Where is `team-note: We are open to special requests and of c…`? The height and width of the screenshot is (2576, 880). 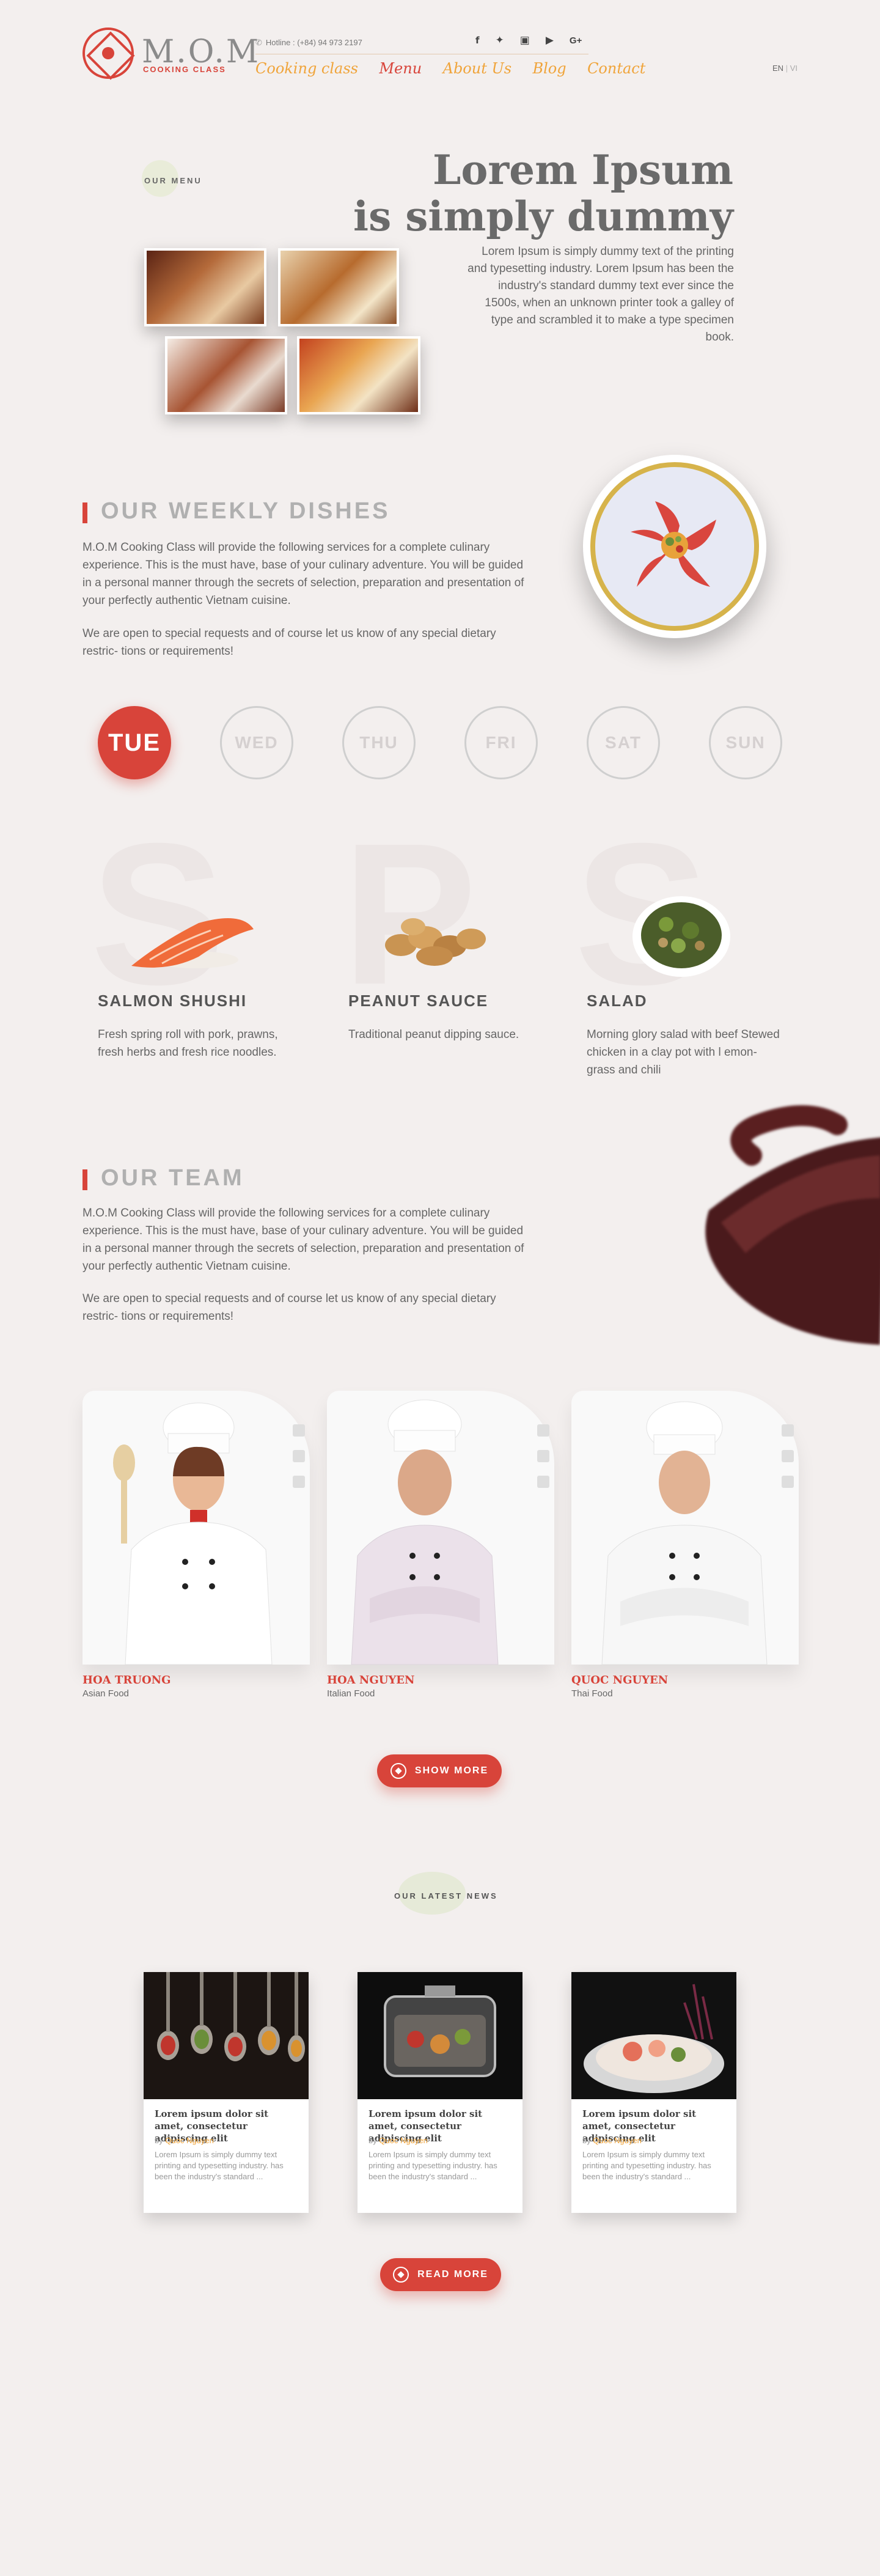 team-note: We are open to special requests and of c… is located at coordinates (289, 1307).